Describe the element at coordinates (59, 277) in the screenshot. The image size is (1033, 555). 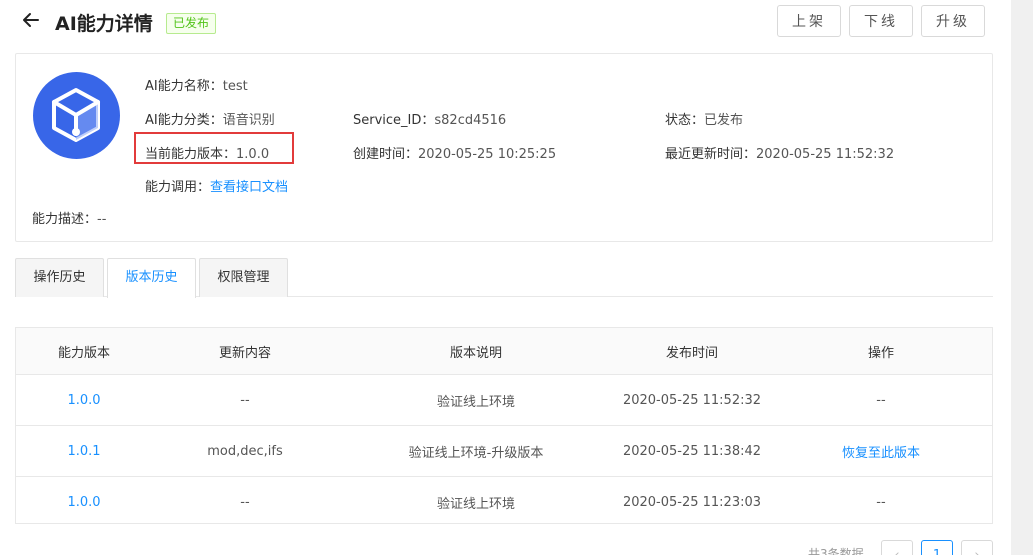
I see `tab-operation-history: 操作历史` at that location.